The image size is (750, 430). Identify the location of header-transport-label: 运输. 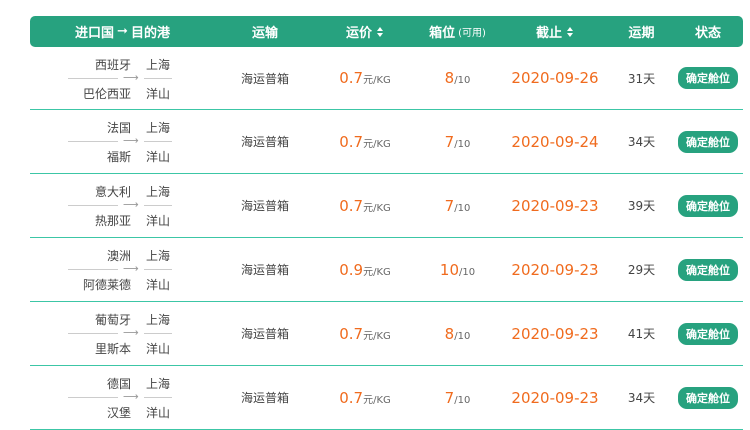
(264, 33).